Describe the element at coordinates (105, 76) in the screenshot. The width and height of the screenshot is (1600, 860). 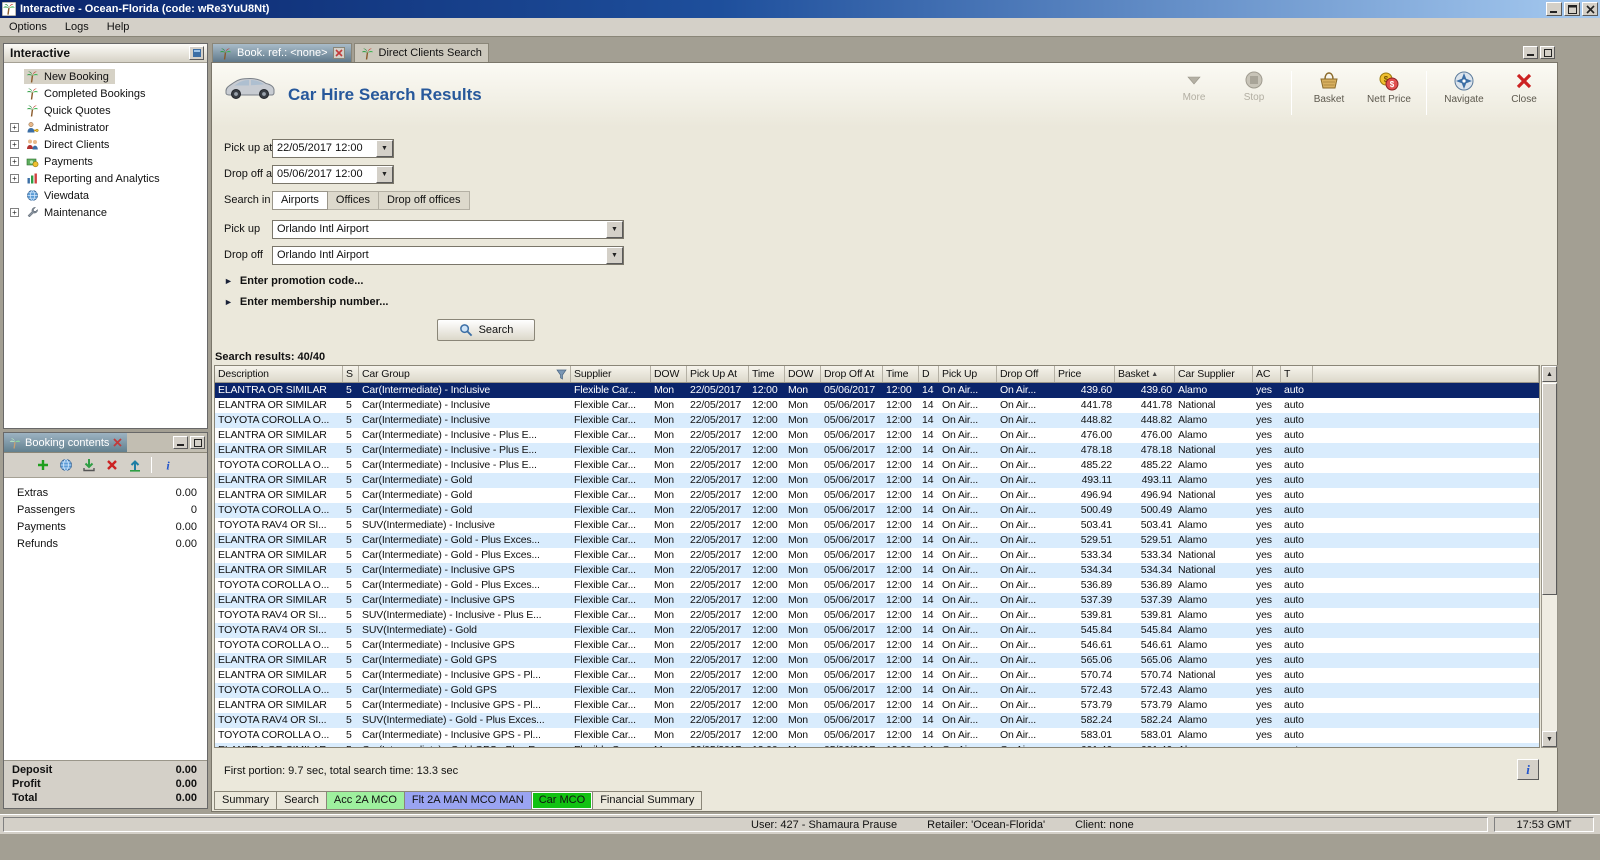
I see `sidebar-item-new-booking: New Booking` at that location.